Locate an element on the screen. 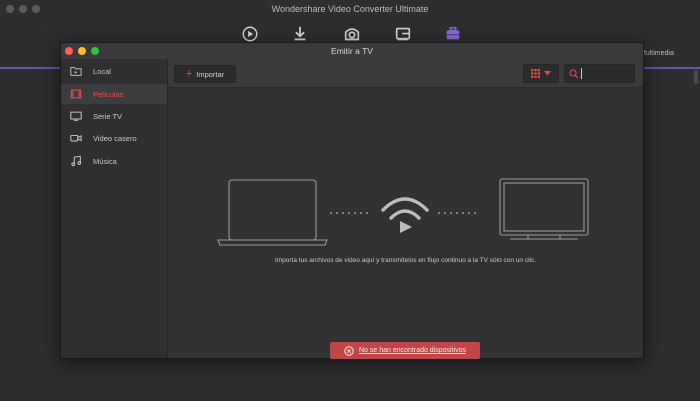  dialog-close-button is located at coordinates (69, 51).